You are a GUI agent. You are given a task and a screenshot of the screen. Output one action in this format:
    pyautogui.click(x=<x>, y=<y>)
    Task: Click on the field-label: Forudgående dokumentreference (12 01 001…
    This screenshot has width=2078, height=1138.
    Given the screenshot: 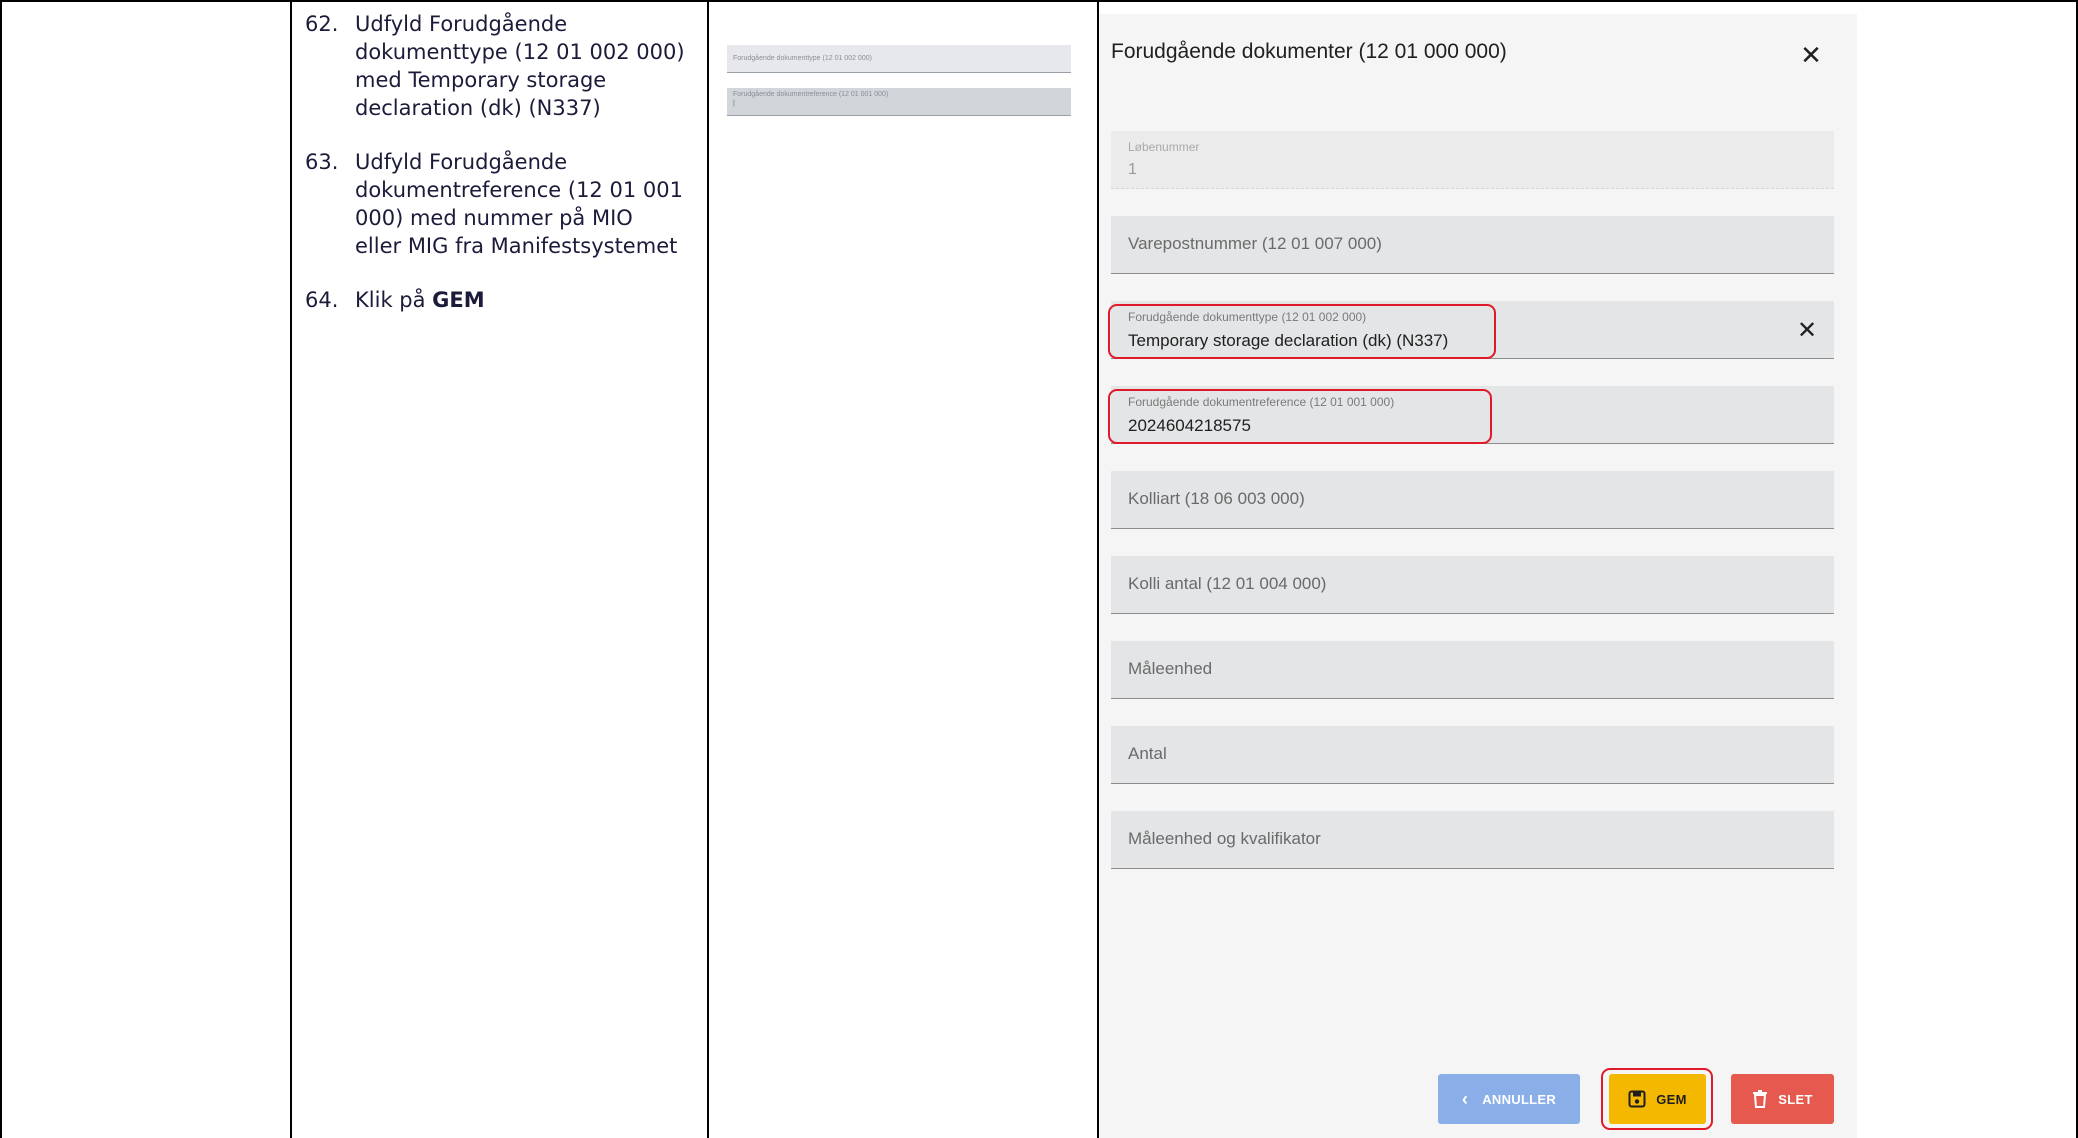 What is the action you would take?
    pyautogui.click(x=1261, y=402)
    